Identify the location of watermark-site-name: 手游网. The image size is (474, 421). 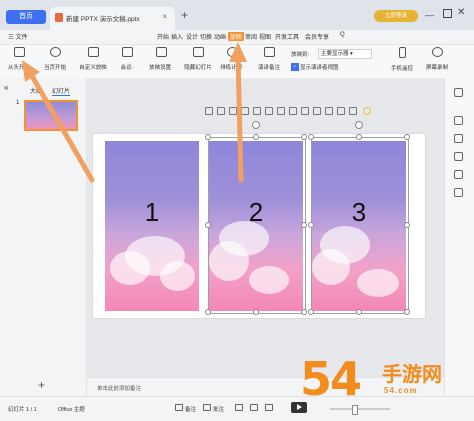
(412, 375).